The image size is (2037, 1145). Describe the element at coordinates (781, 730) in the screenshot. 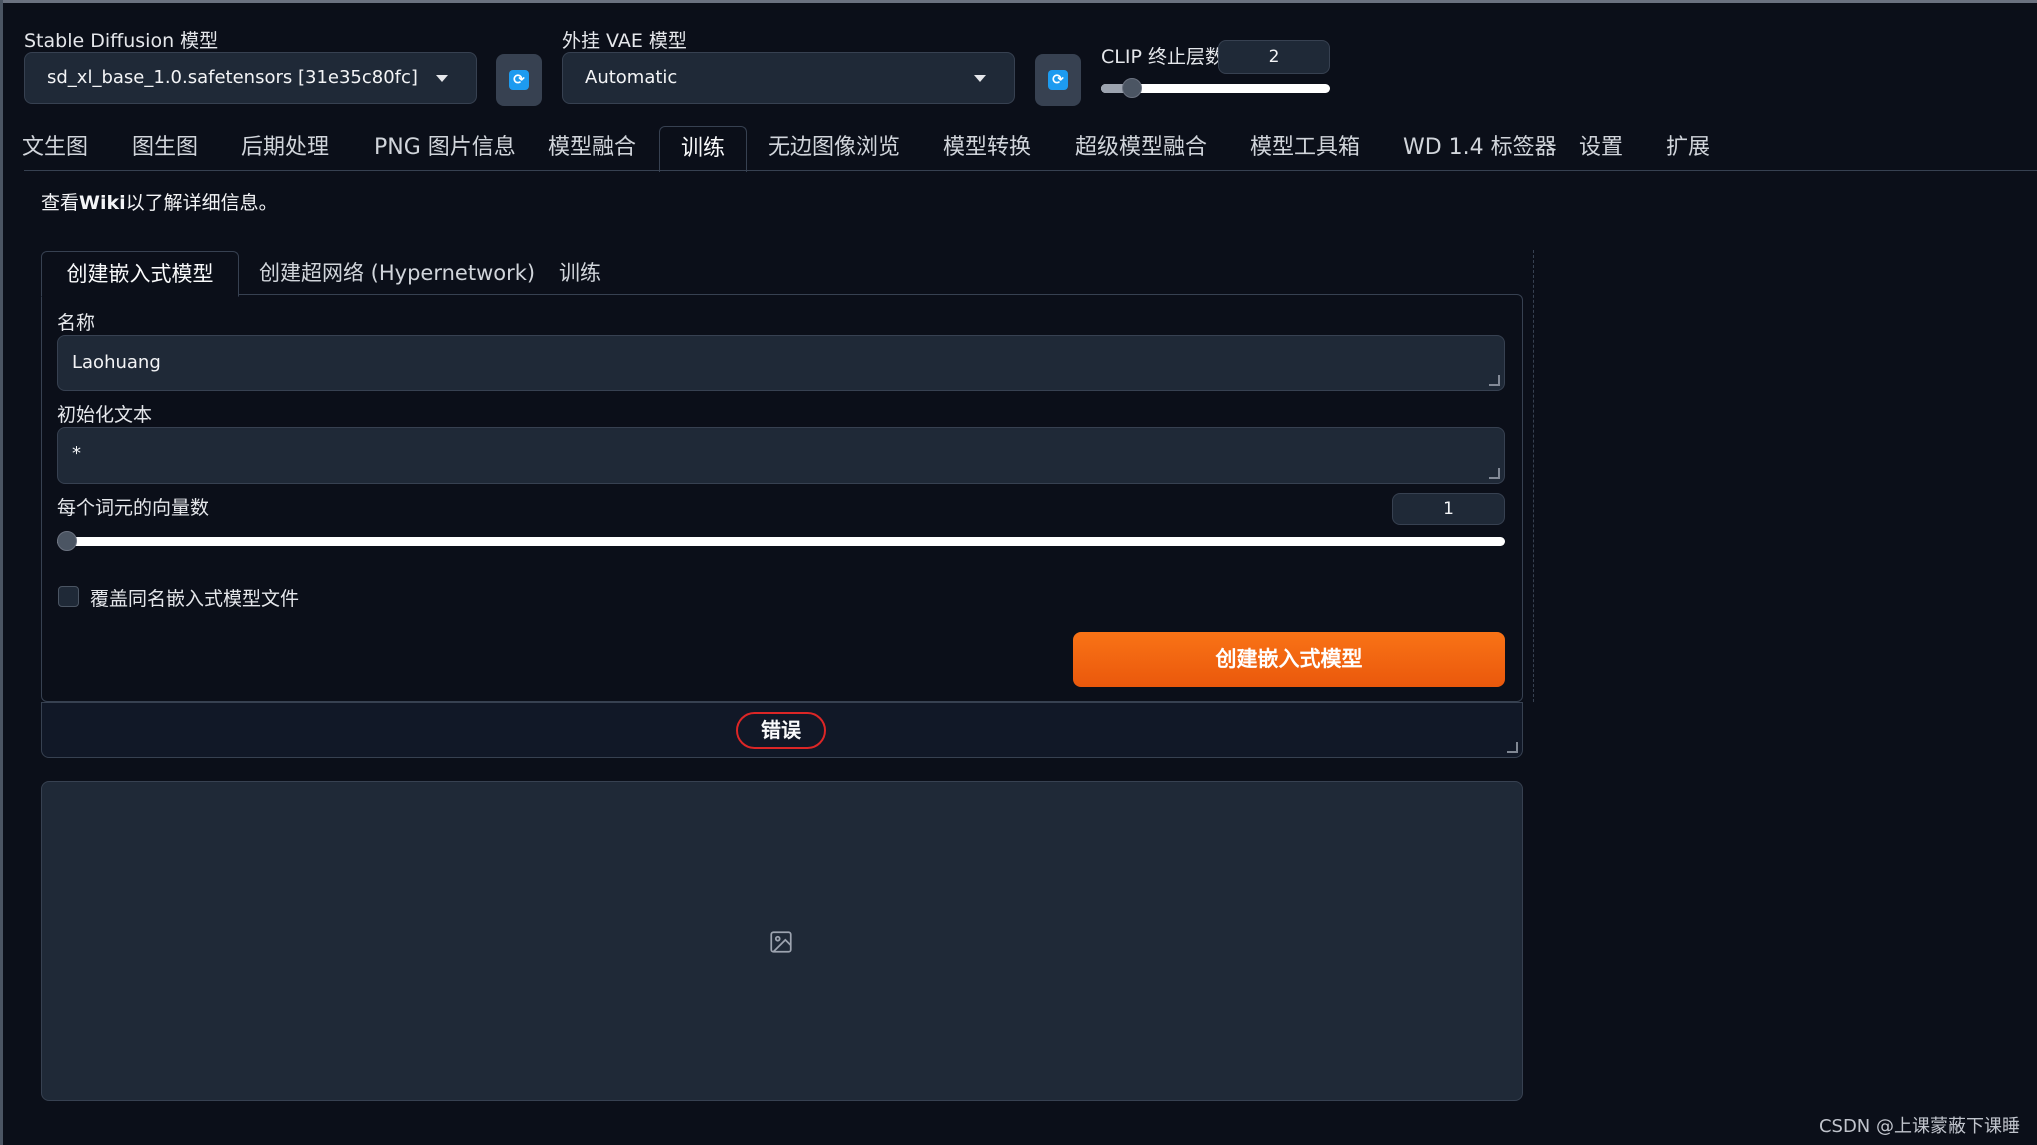

I see `error-badge: 错误` at that location.